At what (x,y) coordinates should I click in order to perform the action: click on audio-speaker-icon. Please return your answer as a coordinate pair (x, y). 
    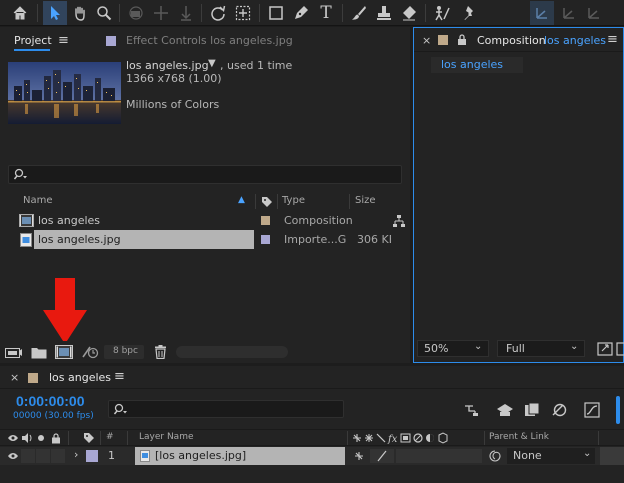
    Looking at the image, I should click on (27, 438).